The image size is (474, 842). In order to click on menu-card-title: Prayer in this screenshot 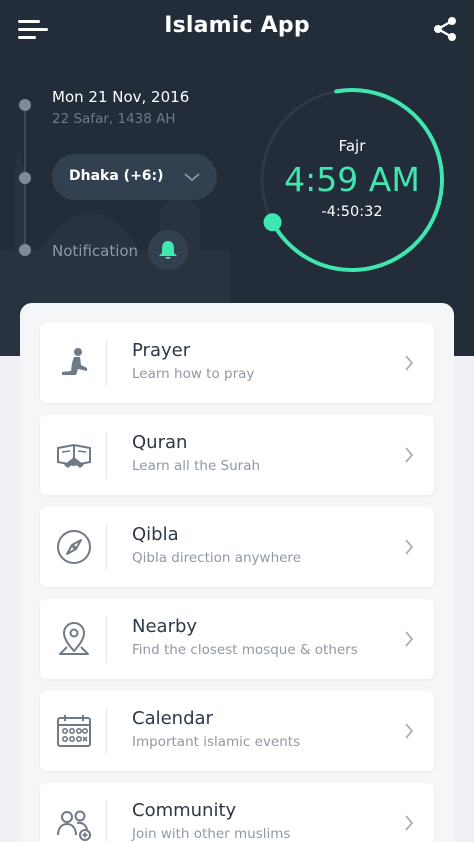, I will do `click(161, 350)`.